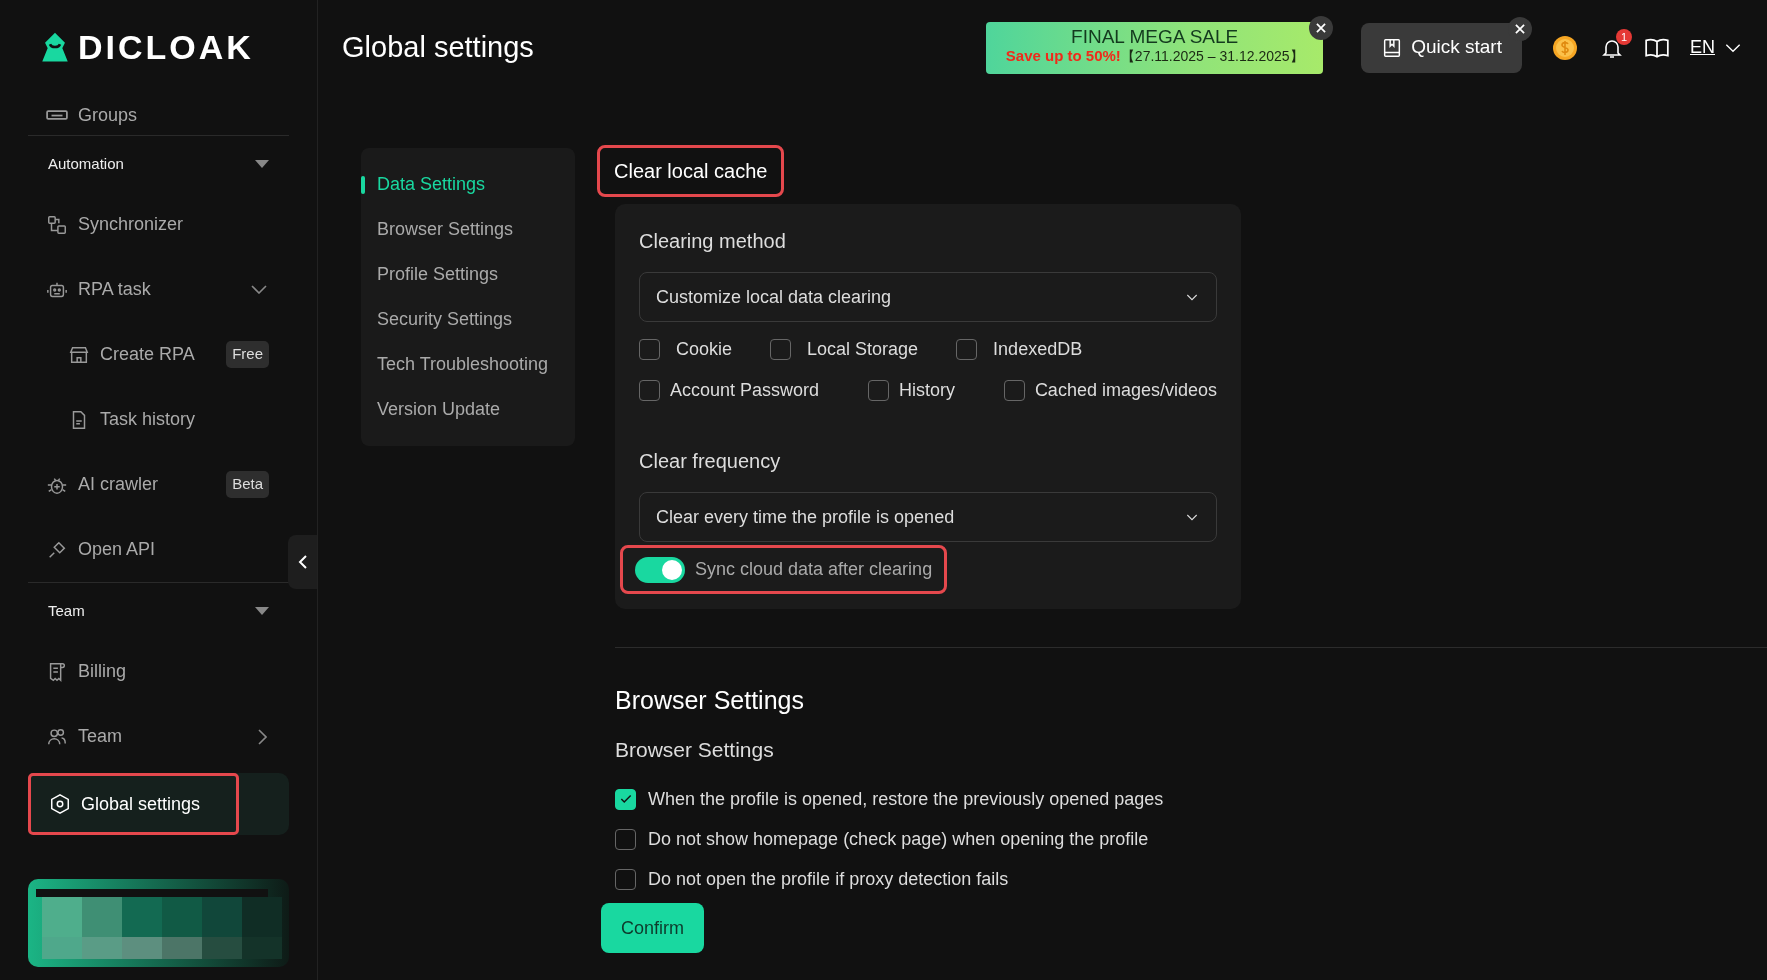 The image size is (1767, 980). What do you see at coordinates (686, 349) in the screenshot?
I see `checkbox: Cookie` at bounding box center [686, 349].